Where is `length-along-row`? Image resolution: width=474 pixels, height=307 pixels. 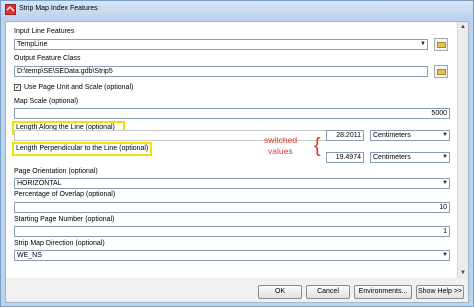 length-along-row is located at coordinates (189, 135).